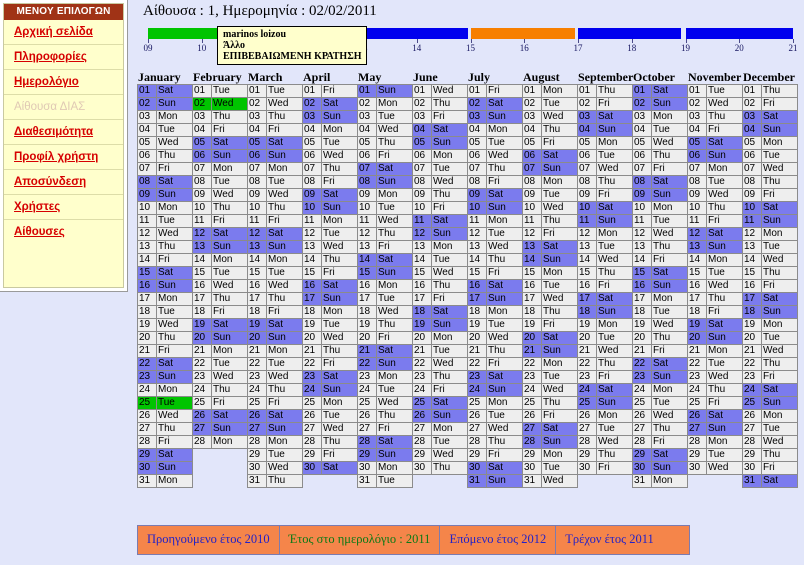 The image size is (804, 565). Describe the element at coordinates (605, 234) in the screenshot. I see `calendar-day-row: 12 Mon` at that location.